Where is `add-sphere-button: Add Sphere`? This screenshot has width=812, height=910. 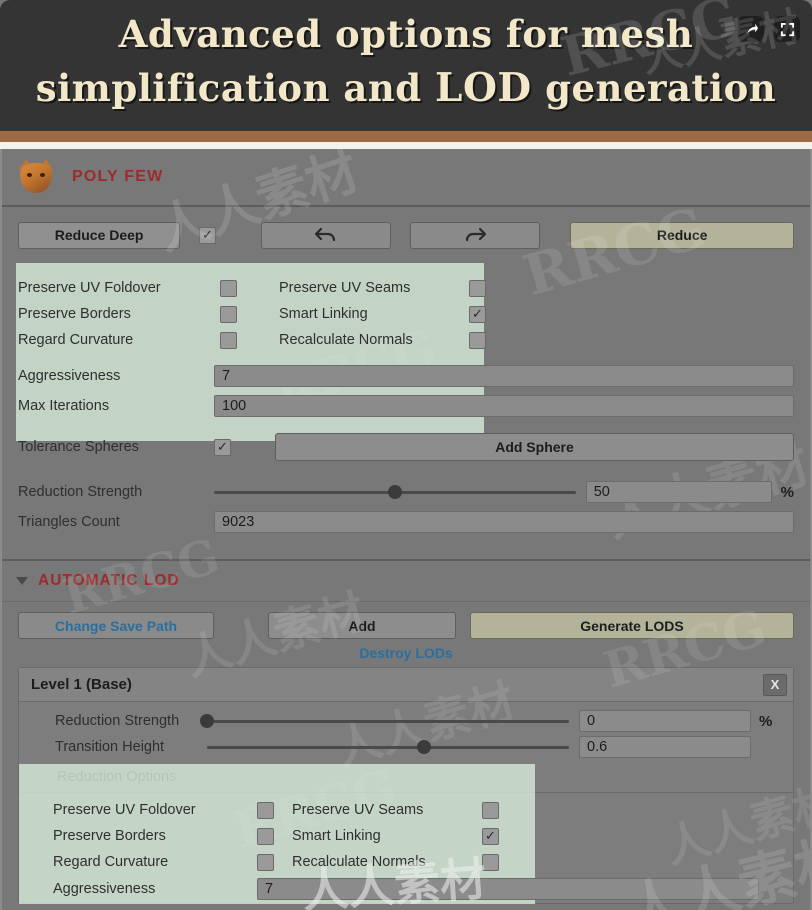
add-sphere-button: Add Sphere is located at coordinates (534, 447).